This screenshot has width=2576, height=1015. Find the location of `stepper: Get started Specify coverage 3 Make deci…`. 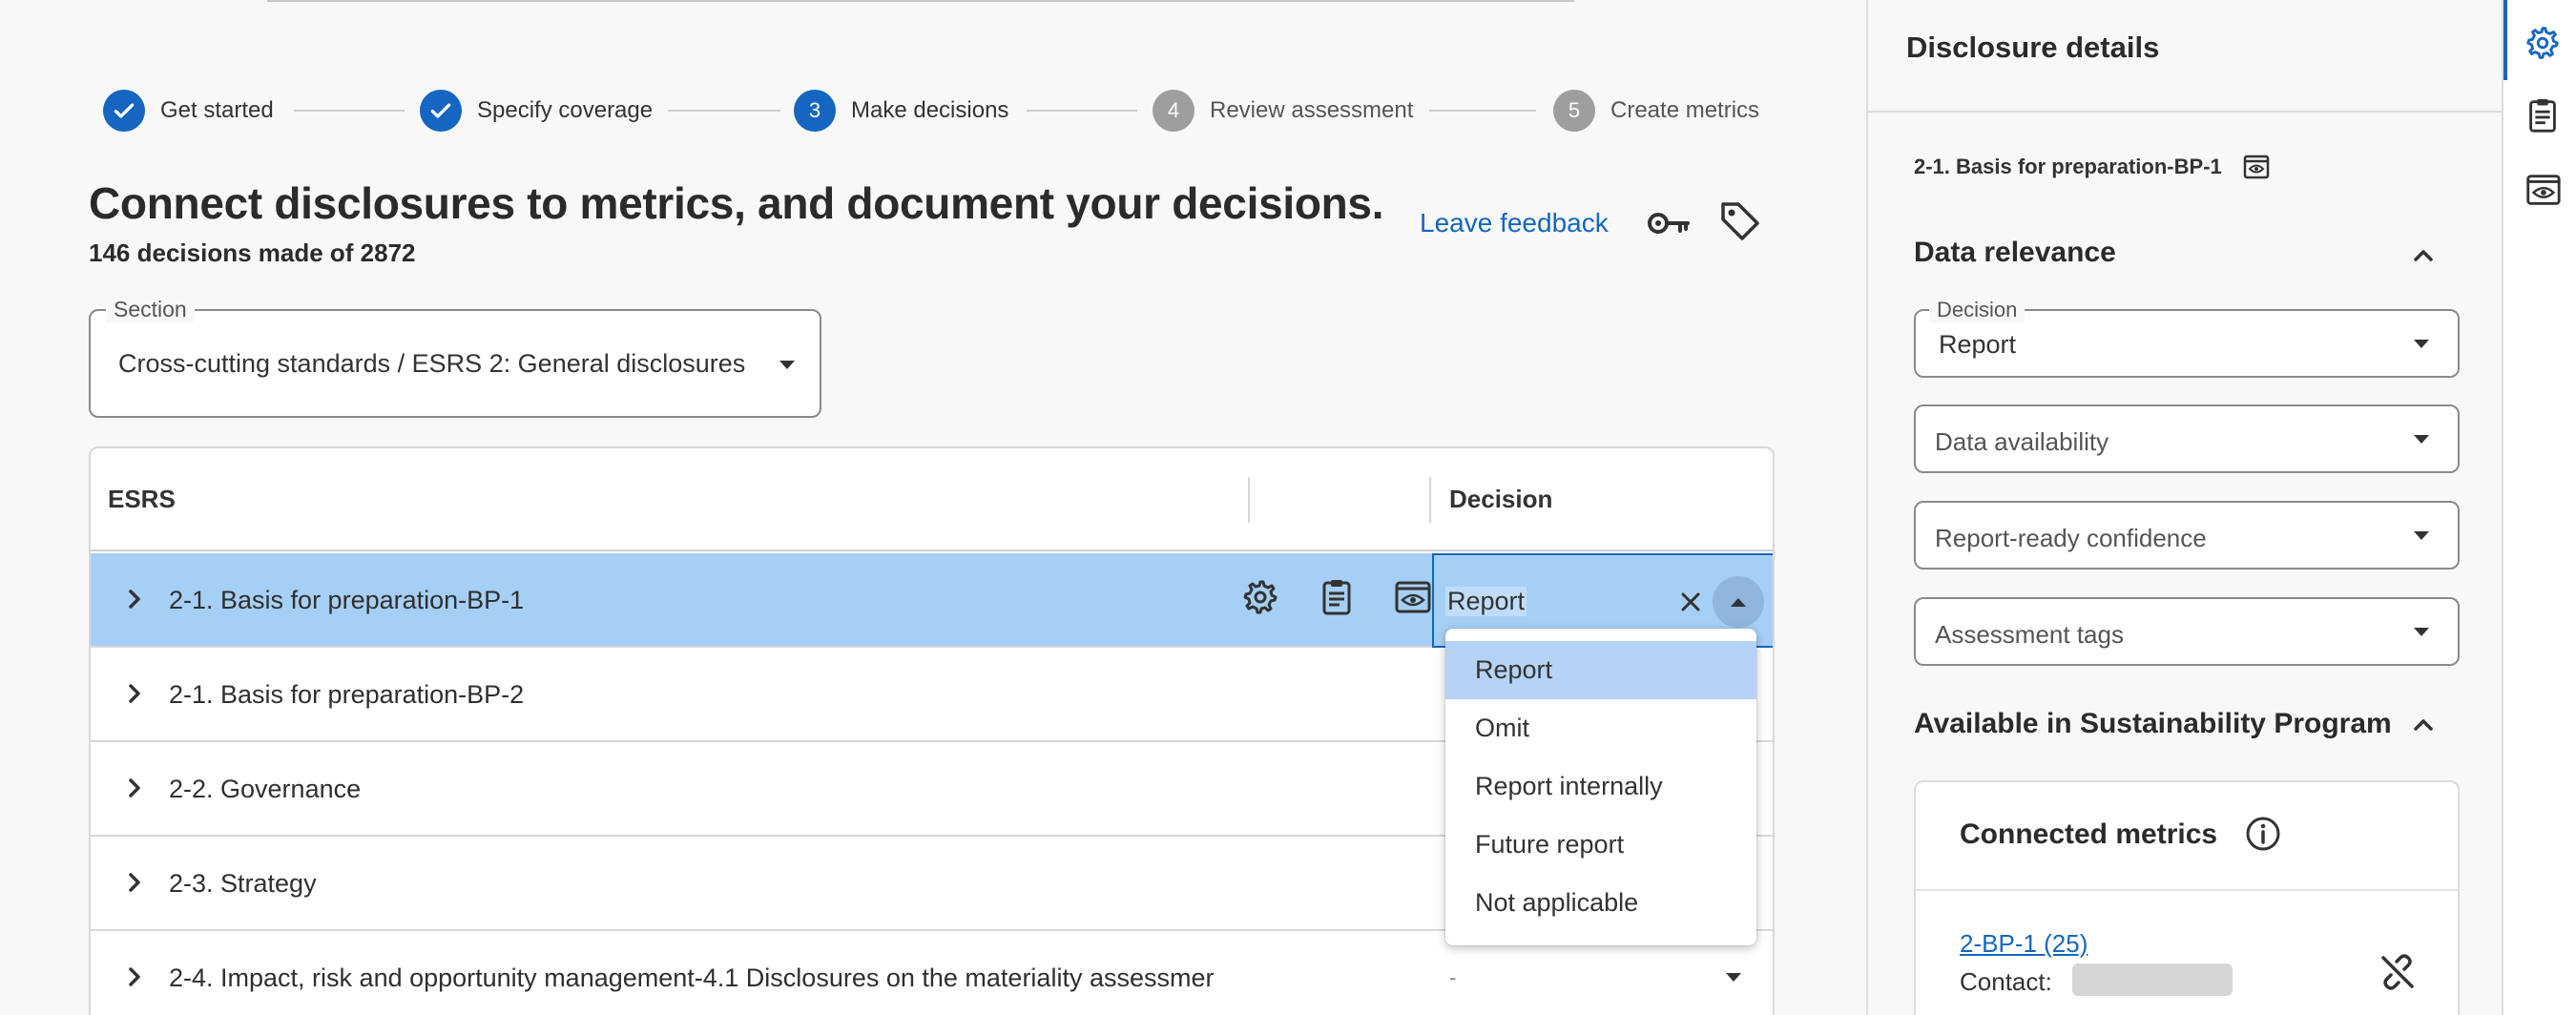

stepper: Get started Specify coverage 3 Make deci… is located at coordinates (906, 111).